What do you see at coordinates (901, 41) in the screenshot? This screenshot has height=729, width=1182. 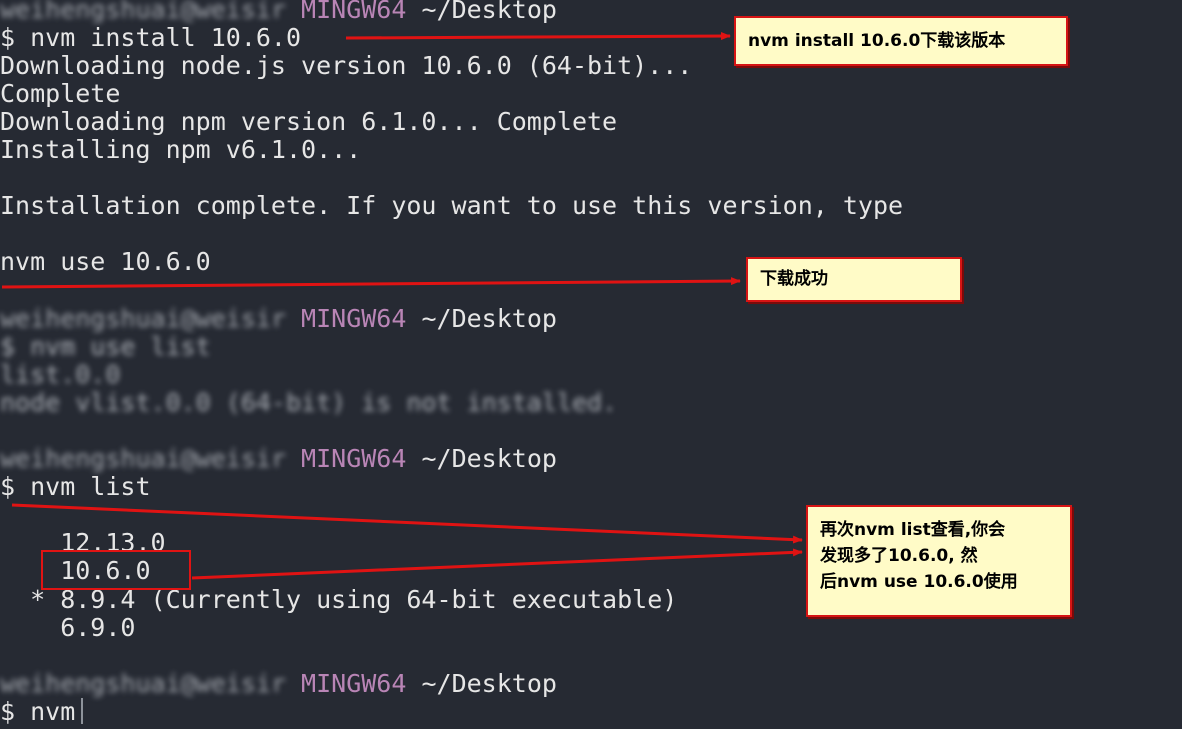 I see `callout-install-note: nvm install 10.6.0下载该版本` at bounding box center [901, 41].